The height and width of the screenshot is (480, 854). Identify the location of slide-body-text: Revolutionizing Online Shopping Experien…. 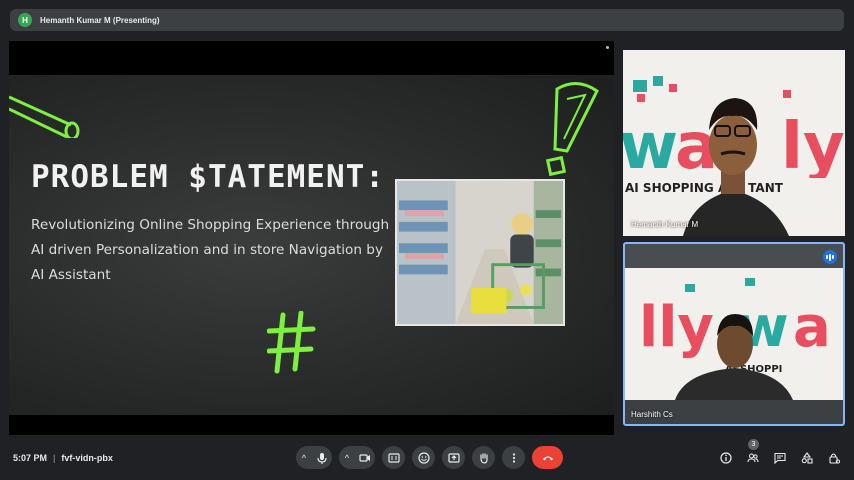
(210, 250).